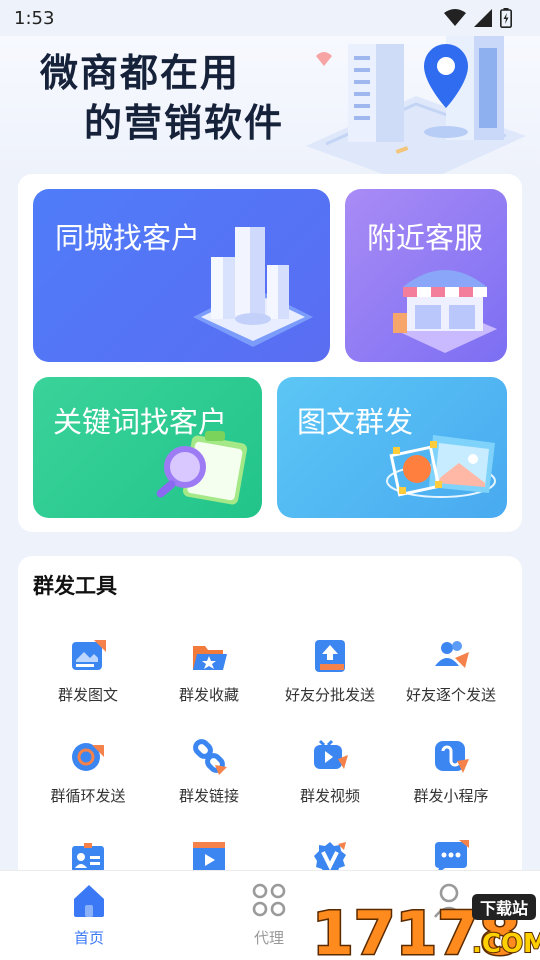 The image size is (540, 960). Describe the element at coordinates (210, 658) in the screenshot. I see `folder-star-icon` at that location.